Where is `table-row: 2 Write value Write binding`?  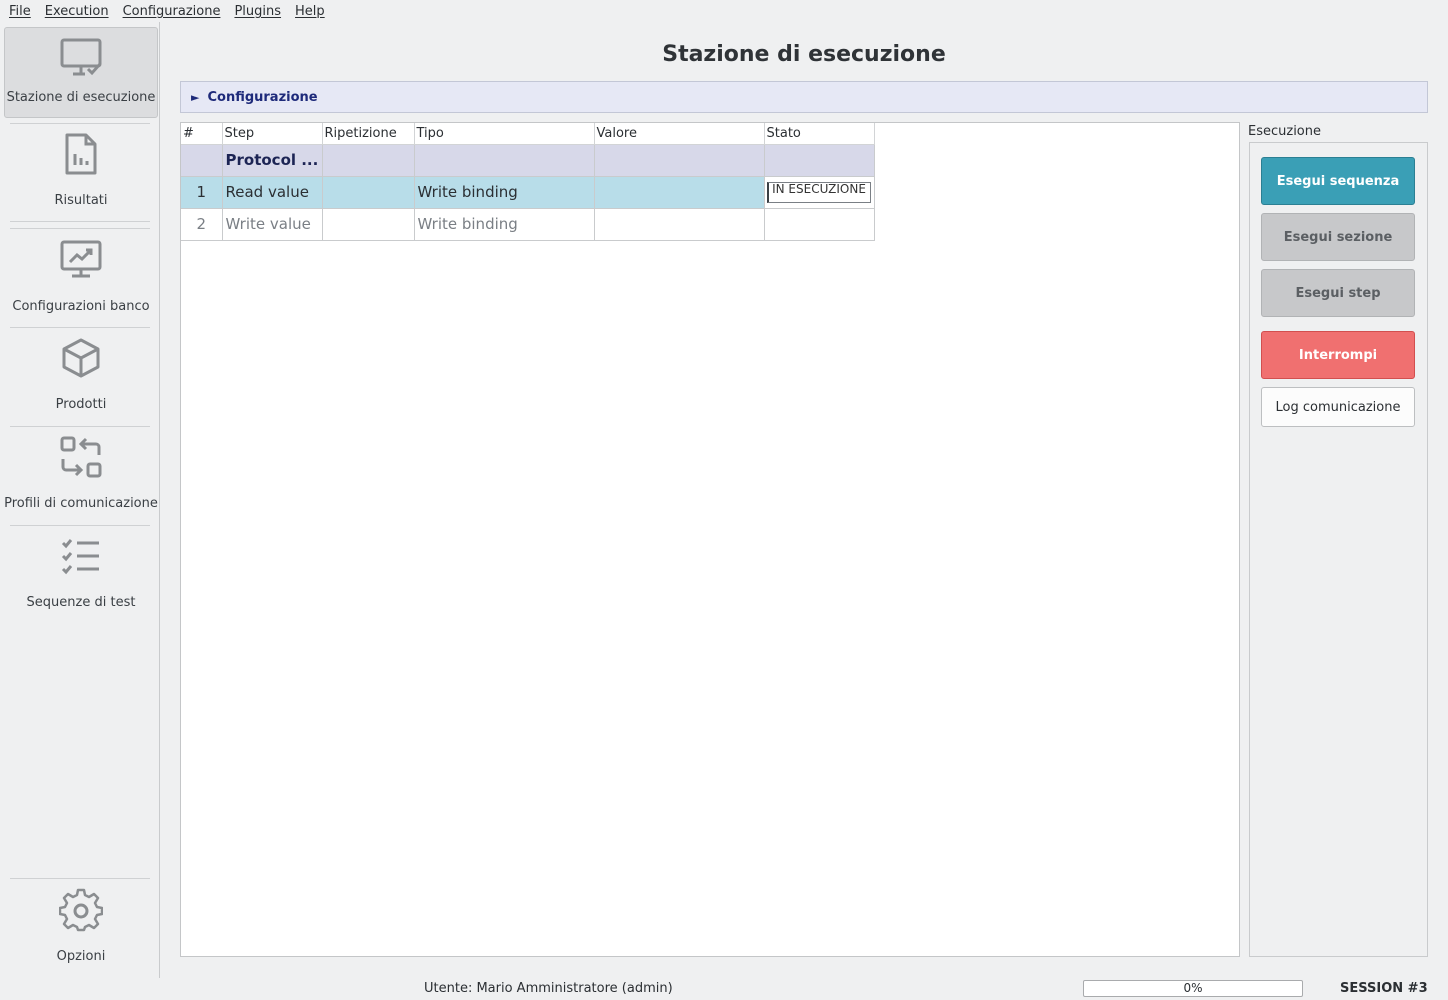
table-row: 2 Write value Write binding is located at coordinates (528, 224).